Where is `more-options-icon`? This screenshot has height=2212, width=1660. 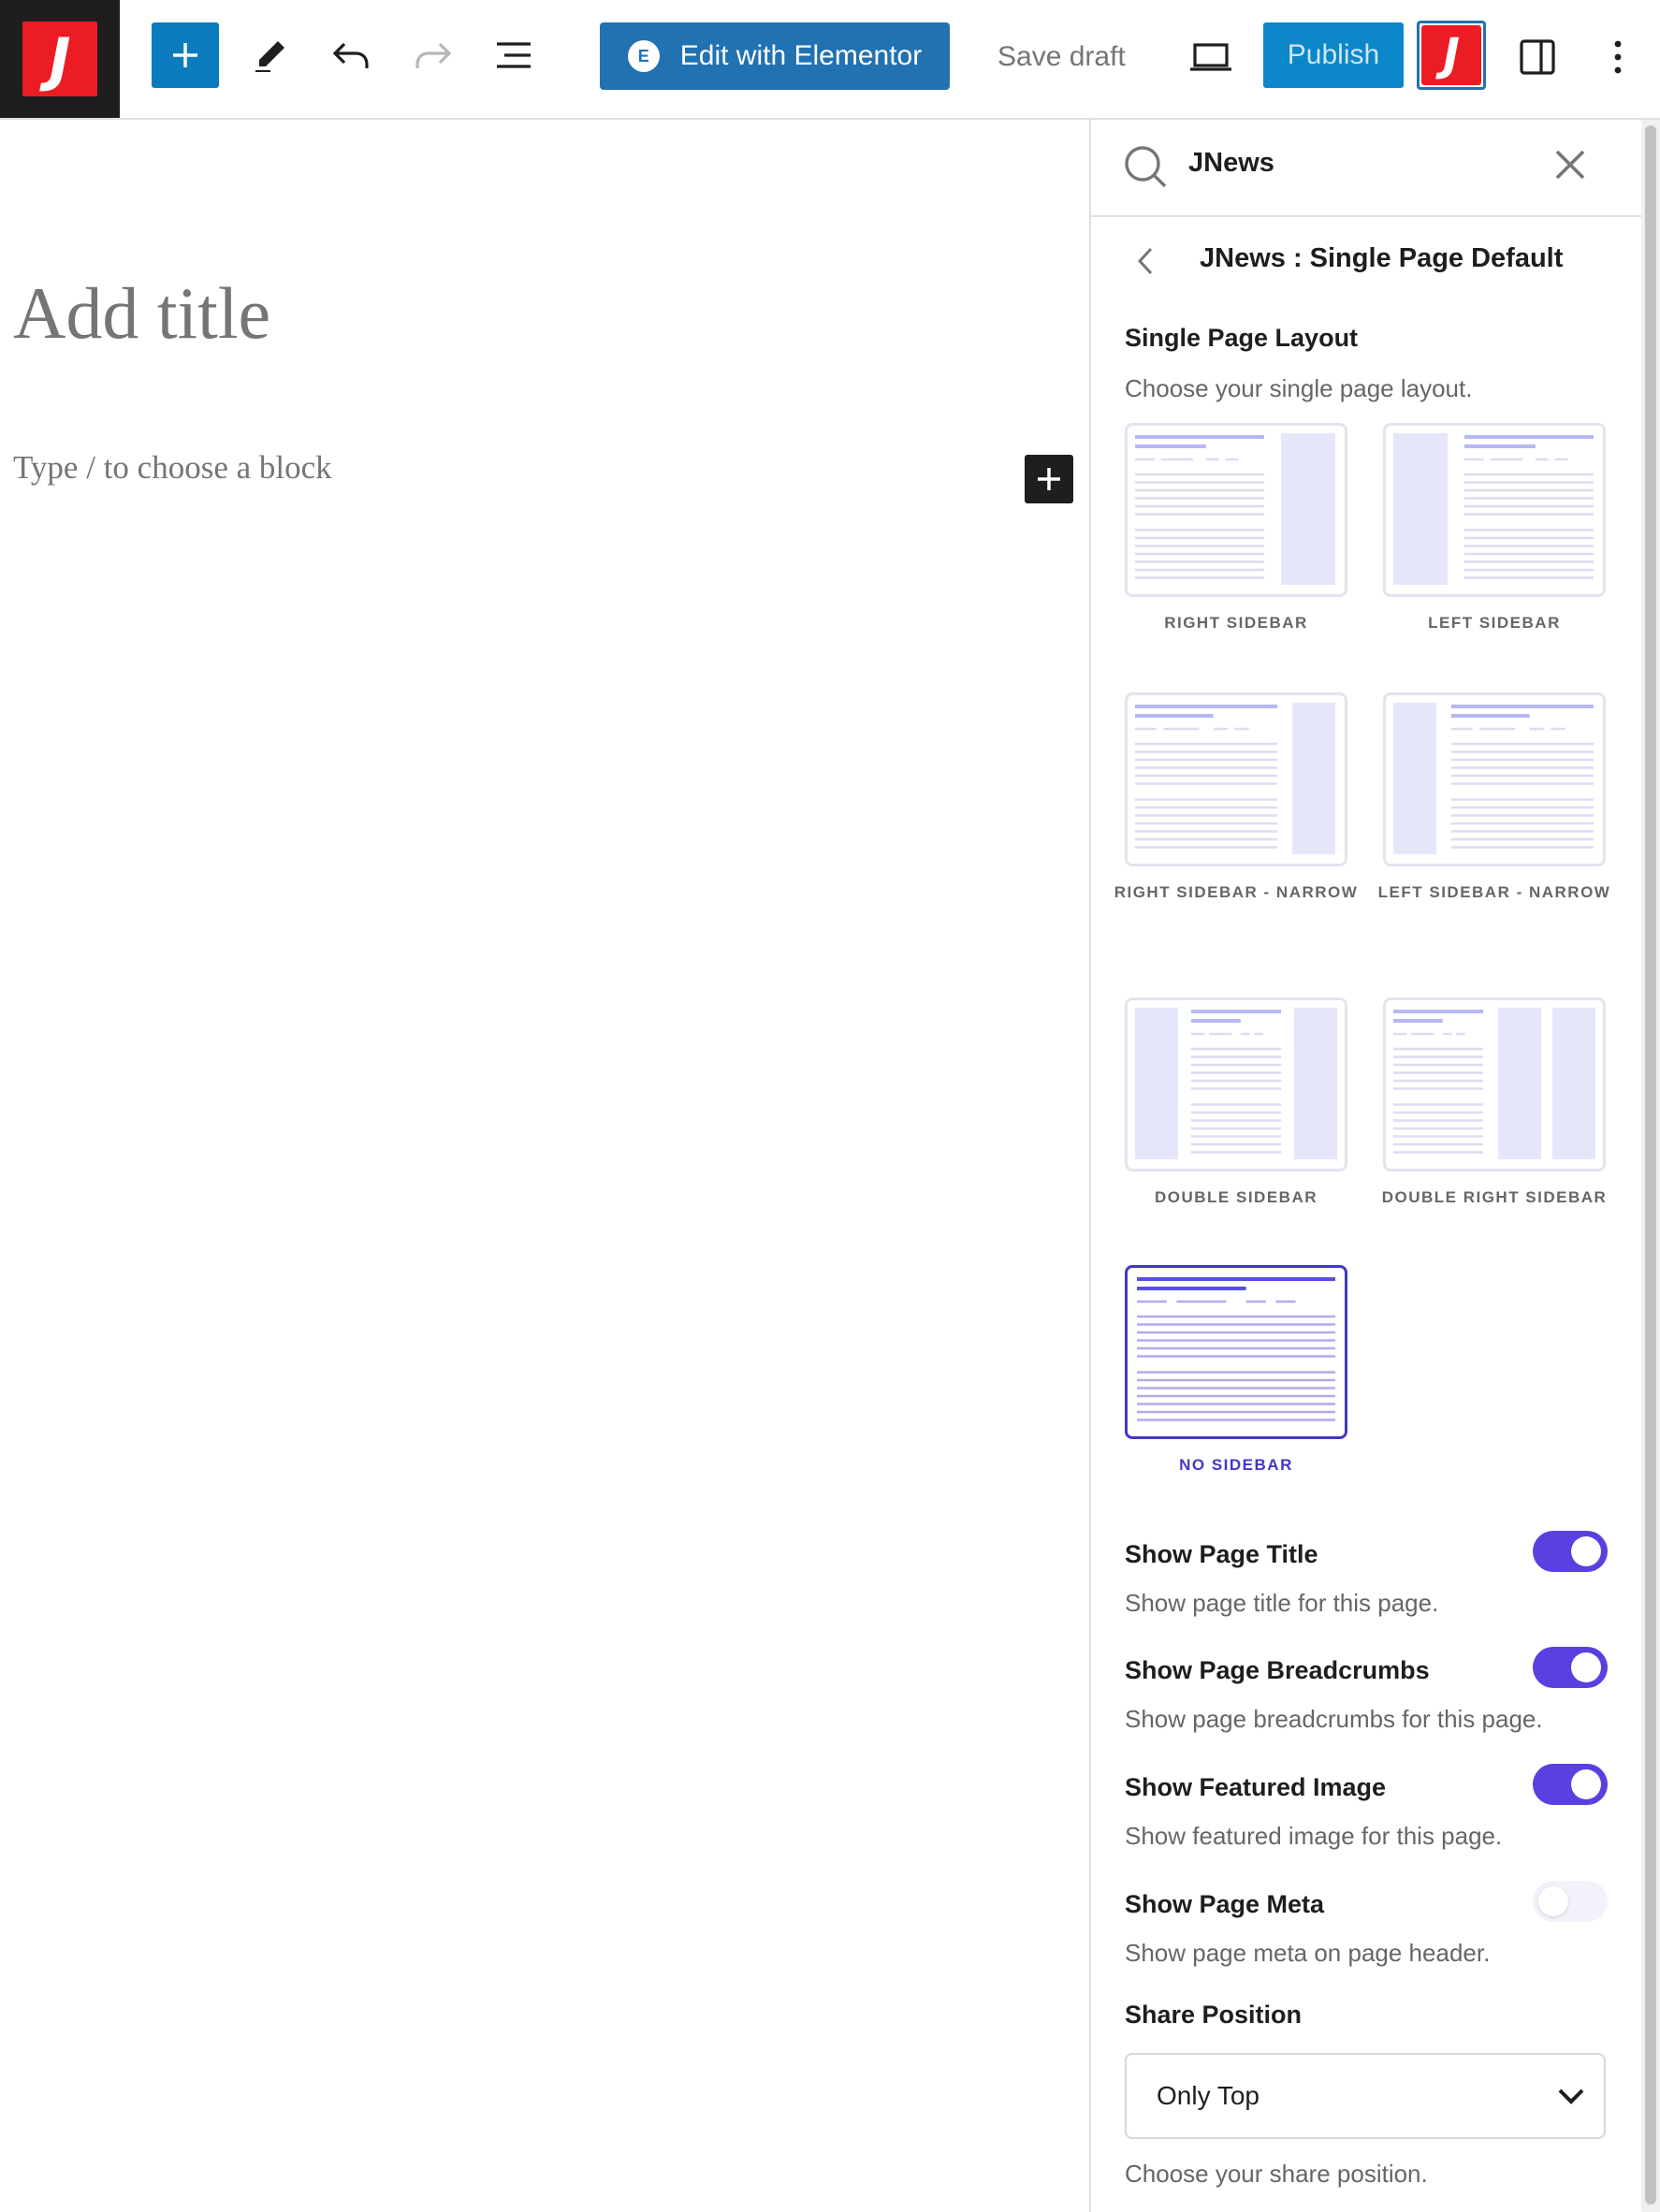 more-options-icon is located at coordinates (1618, 57).